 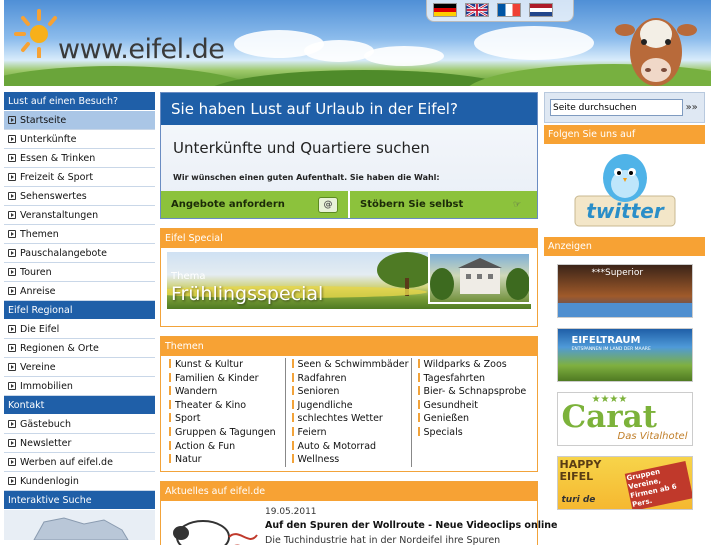 I want to click on themes-title: Themen, so click(x=349, y=346).